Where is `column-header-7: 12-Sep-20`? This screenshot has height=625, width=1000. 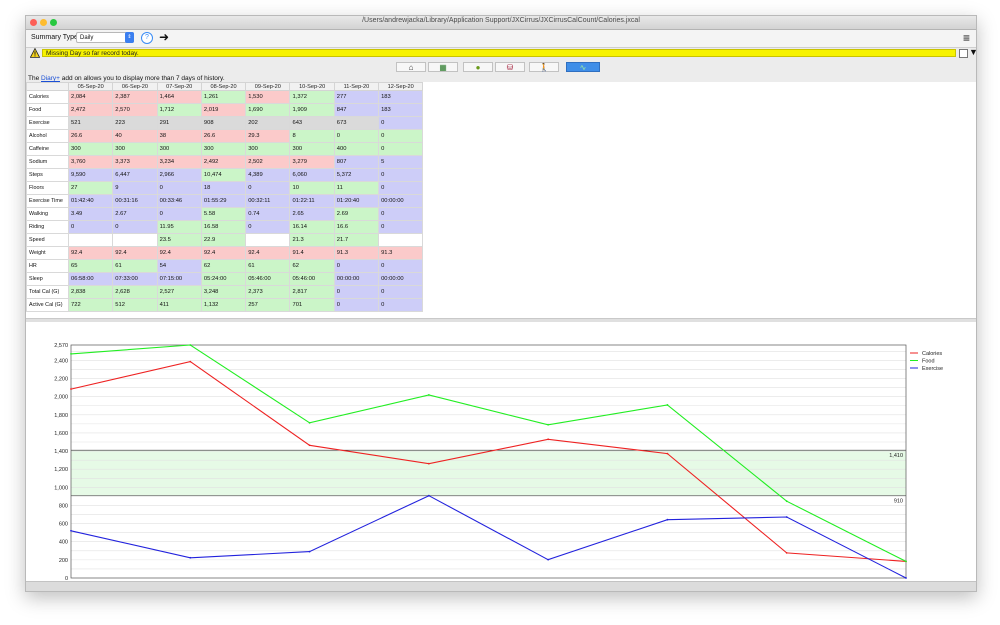 column-header-7: 12-Sep-20 is located at coordinates (401, 86).